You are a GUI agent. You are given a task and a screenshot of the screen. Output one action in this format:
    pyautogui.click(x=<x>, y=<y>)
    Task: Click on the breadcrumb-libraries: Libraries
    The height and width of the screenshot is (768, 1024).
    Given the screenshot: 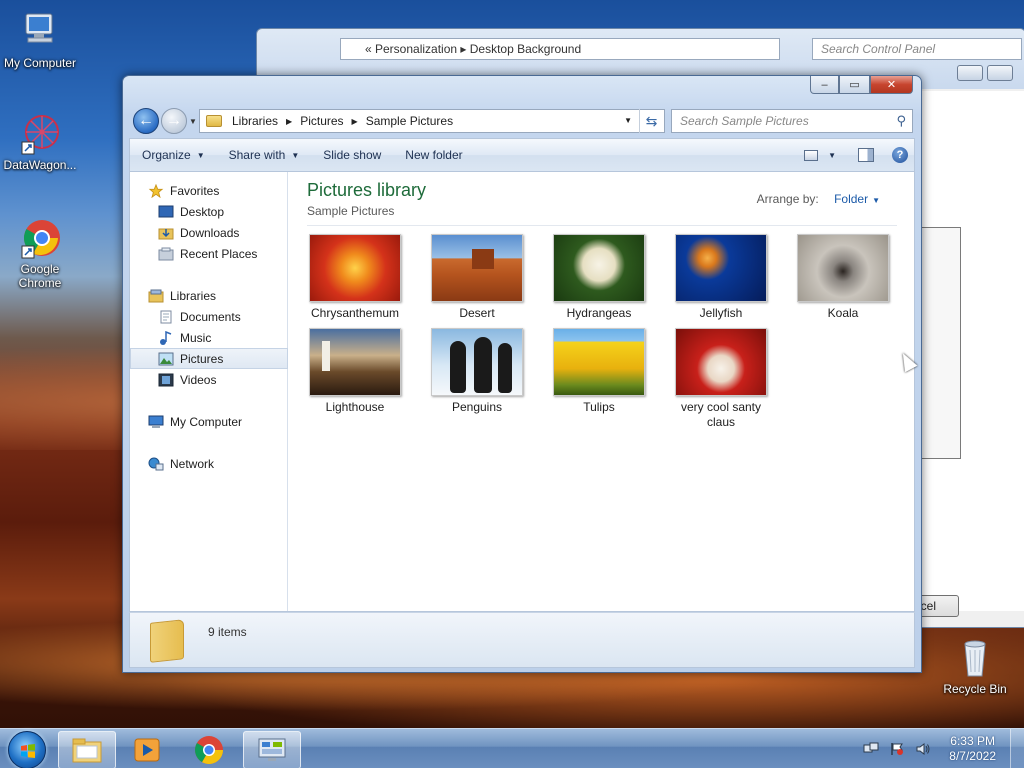 What is the action you would take?
    pyautogui.click(x=255, y=121)
    